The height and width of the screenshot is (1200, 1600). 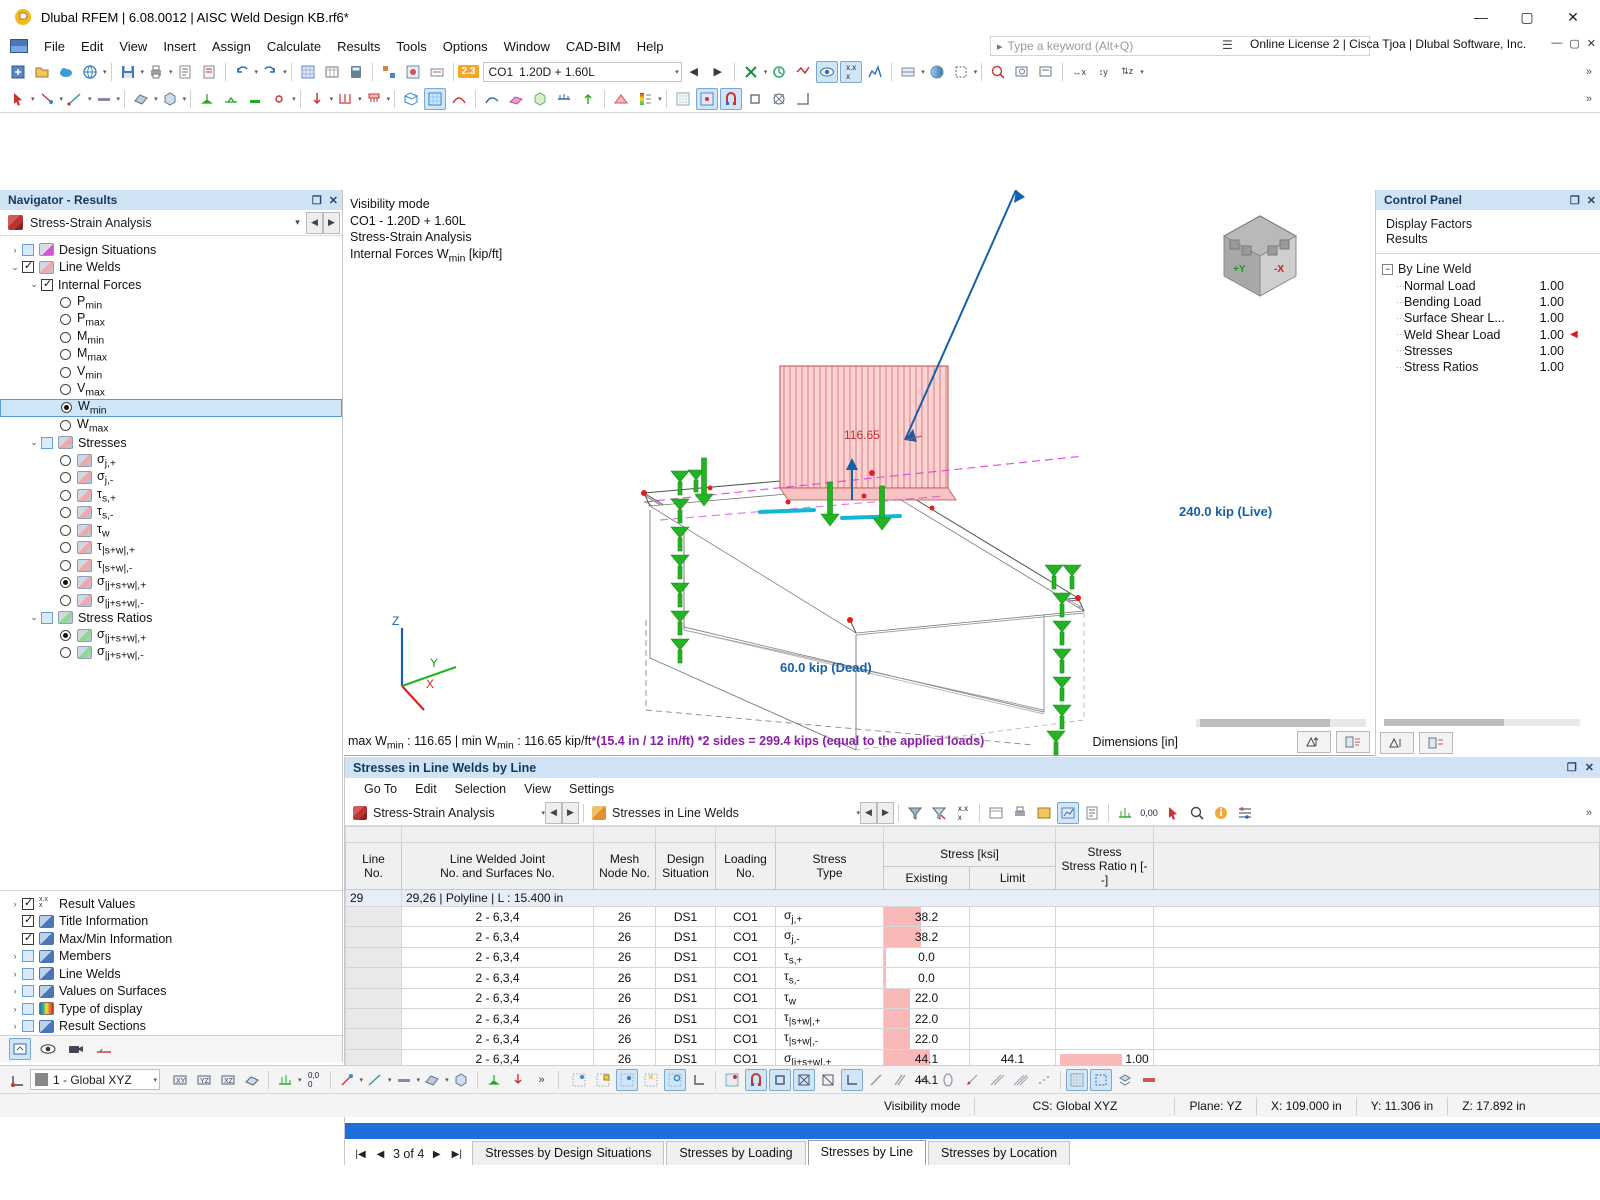 What do you see at coordinates (1197, 813) in the screenshot?
I see `table-find-icon` at bounding box center [1197, 813].